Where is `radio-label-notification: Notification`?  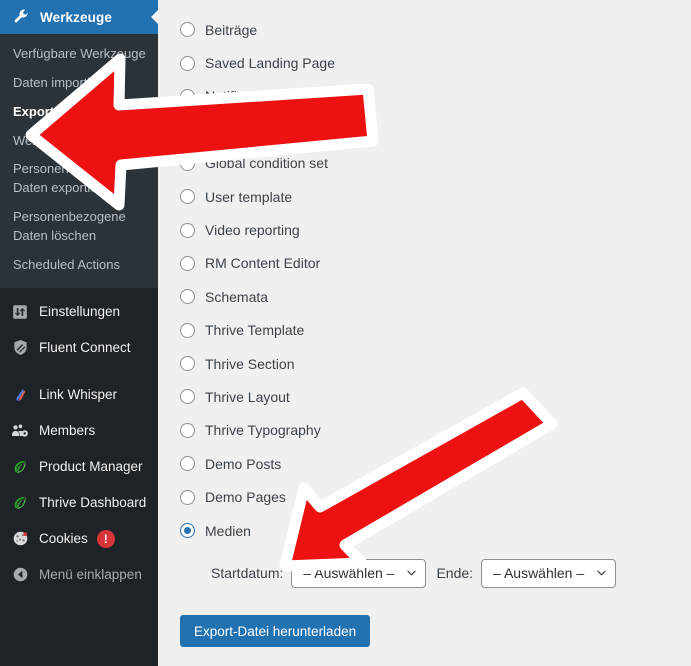
radio-label-notification: Notification is located at coordinates (240, 96).